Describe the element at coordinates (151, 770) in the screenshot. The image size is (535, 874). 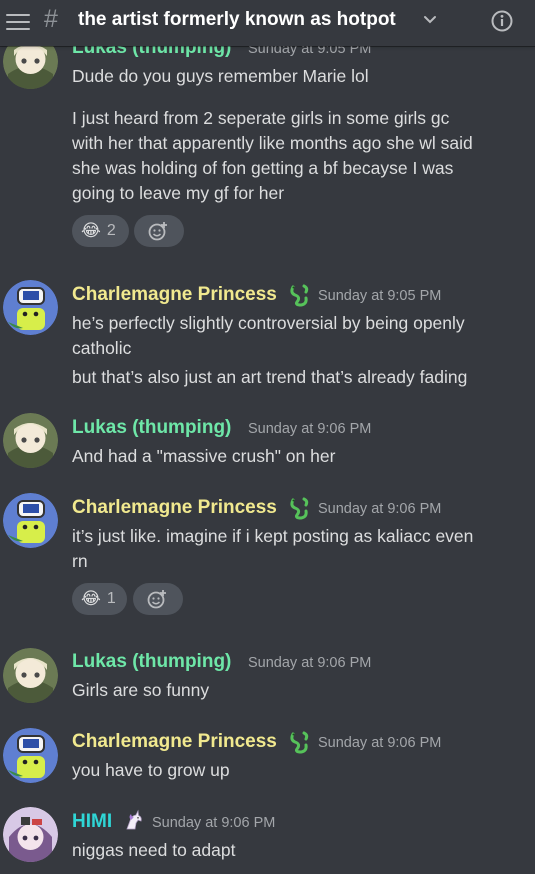
I see `message-line: you have to grow up` at that location.